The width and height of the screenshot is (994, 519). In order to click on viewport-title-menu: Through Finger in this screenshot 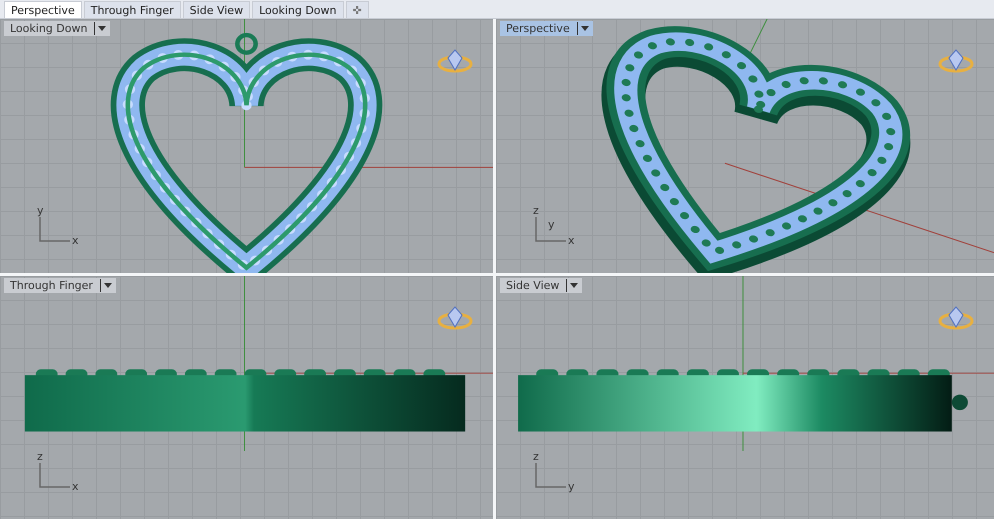, I will do `click(60, 285)`.